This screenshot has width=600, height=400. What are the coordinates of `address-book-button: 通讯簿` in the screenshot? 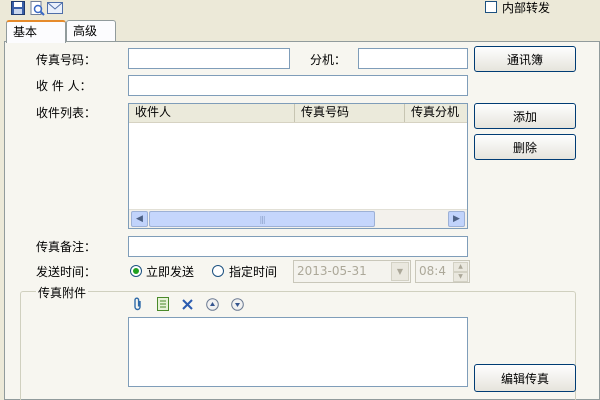 It's located at (525, 59).